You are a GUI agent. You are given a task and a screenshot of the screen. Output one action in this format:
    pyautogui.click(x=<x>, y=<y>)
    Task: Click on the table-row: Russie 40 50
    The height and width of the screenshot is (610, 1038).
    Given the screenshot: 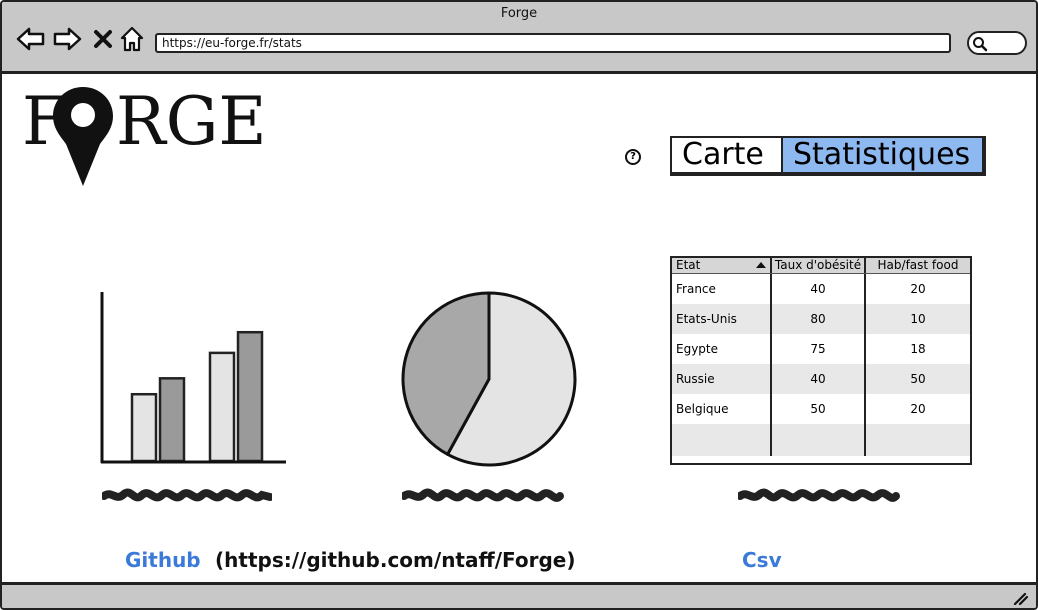 What is the action you would take?
    pyautogui.click(x=821, y=379)
    